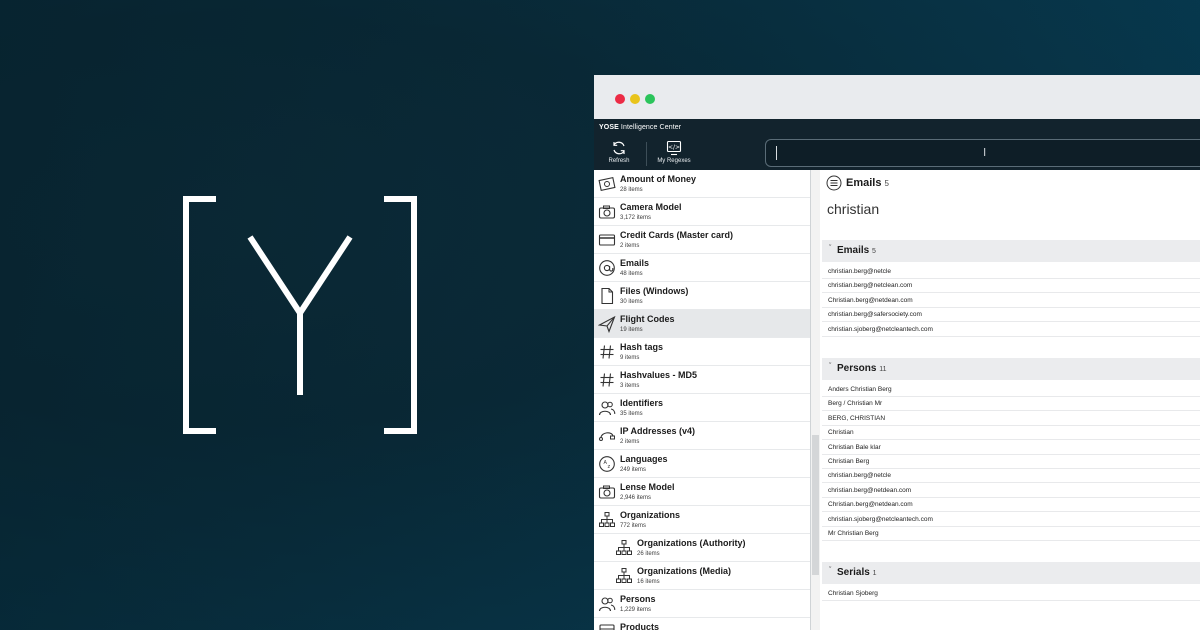  I want to click on sidebar-item: Amount of Money 28 items, so click(702, 184).